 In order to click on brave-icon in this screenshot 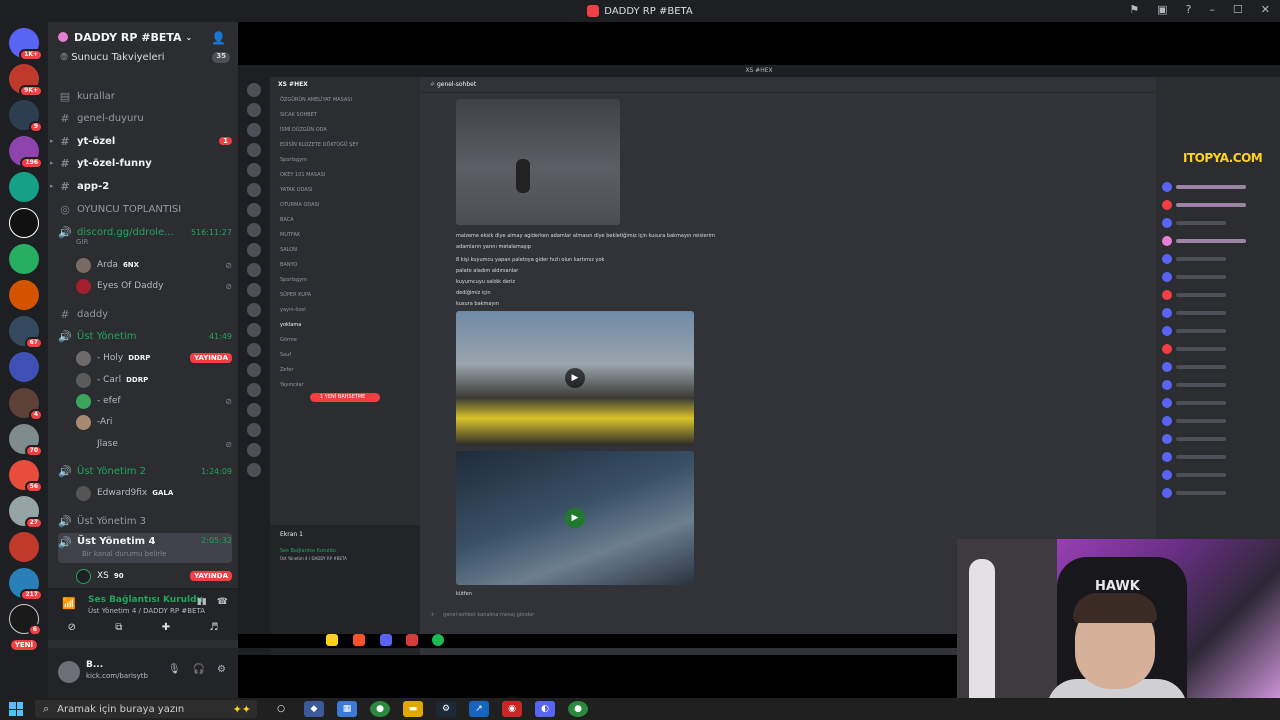, I will do `click(359, 640)`.